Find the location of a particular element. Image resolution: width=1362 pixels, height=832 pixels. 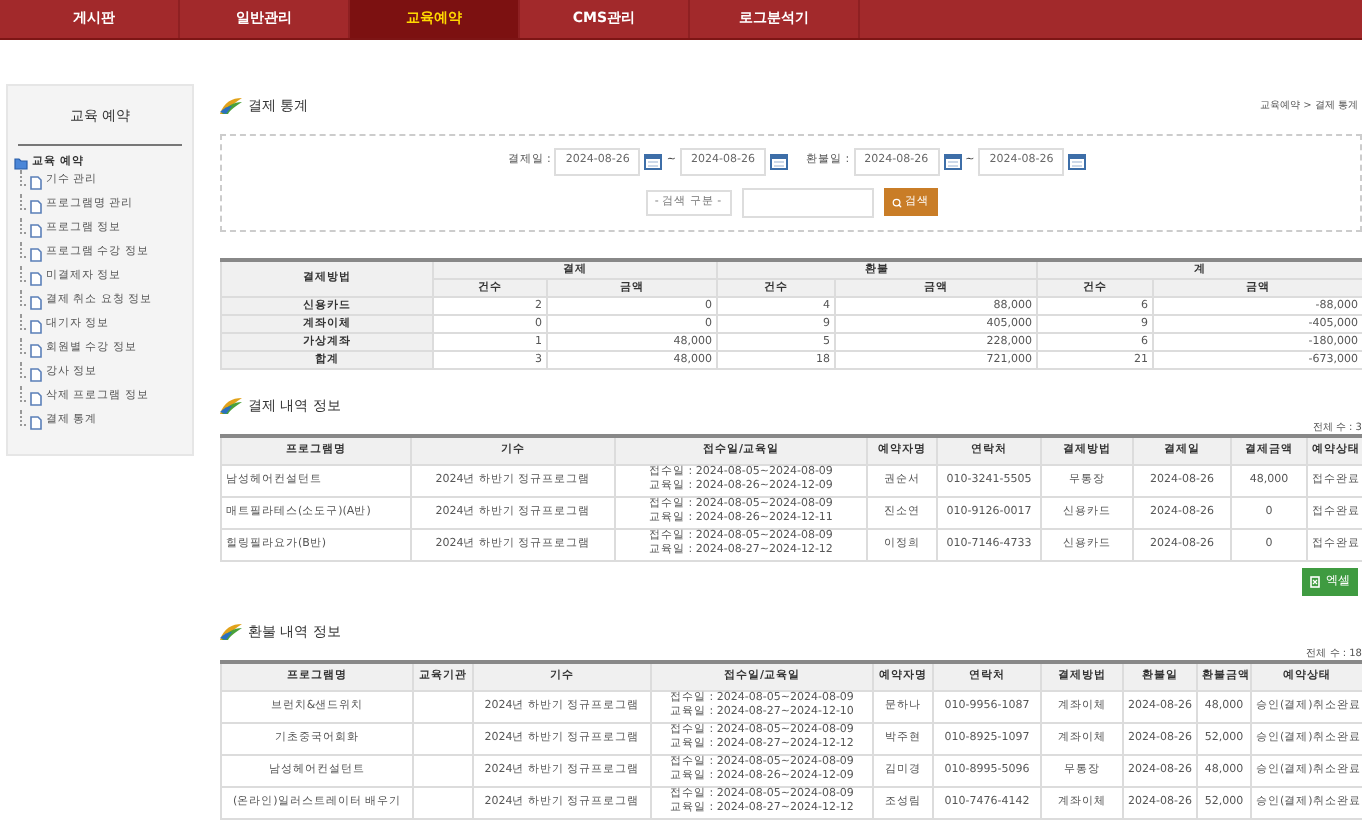

search-icon is located at coordinates (896, 202).